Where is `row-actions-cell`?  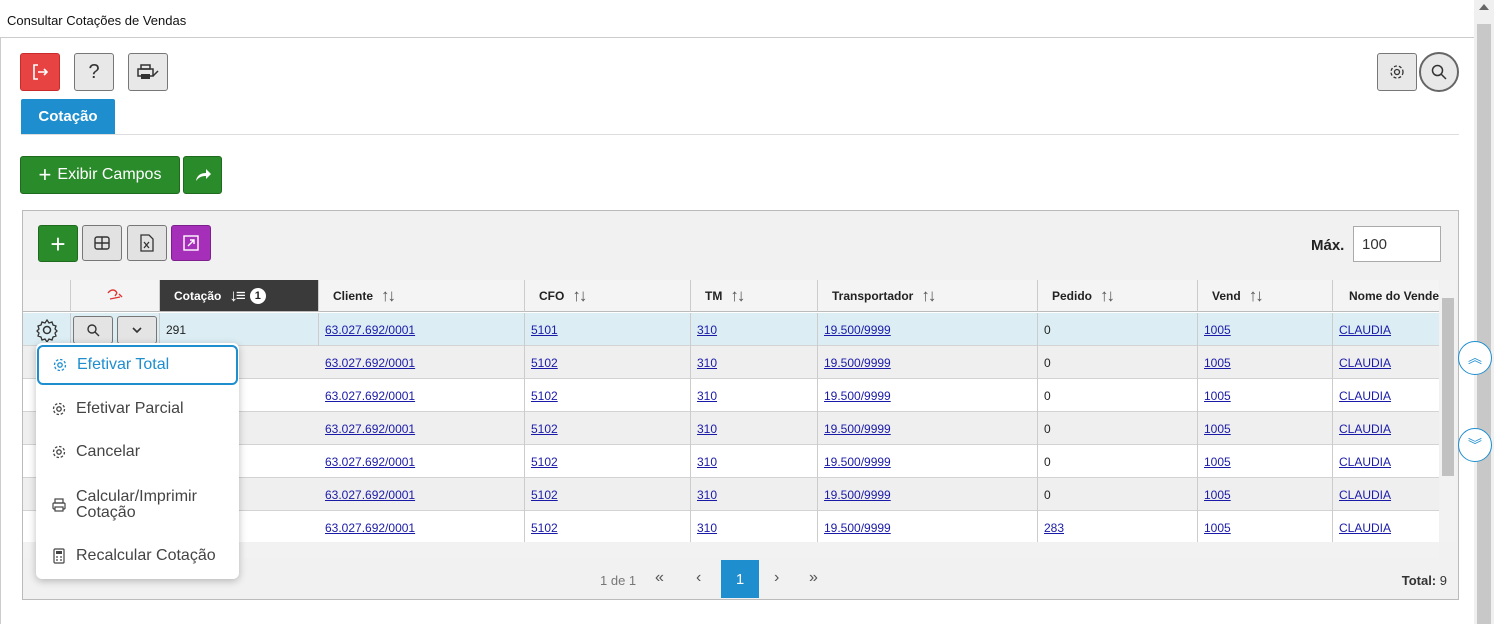
row-actions-cell is located at coordinates (47, 329).